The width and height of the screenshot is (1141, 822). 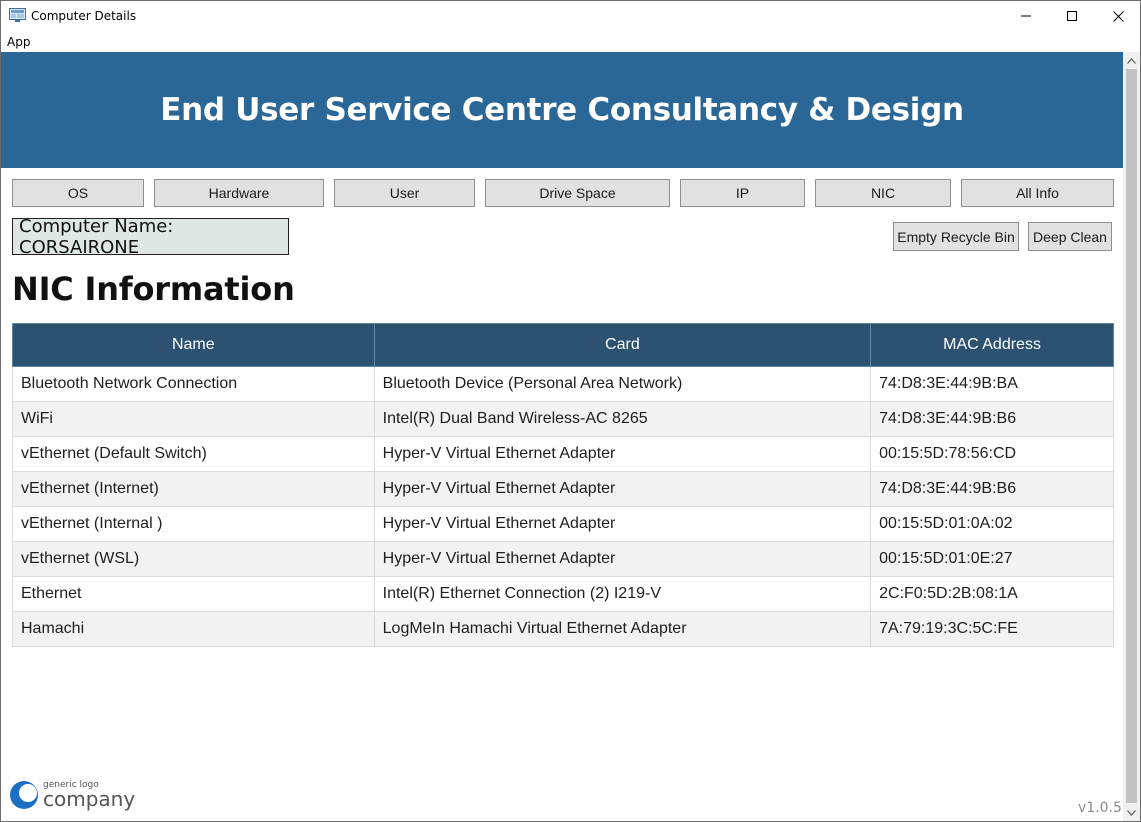 What do you see at coordinates (570, 16) in the screenshot?
I see `title-bar: Computer Details` at bounding box center [570, 16].